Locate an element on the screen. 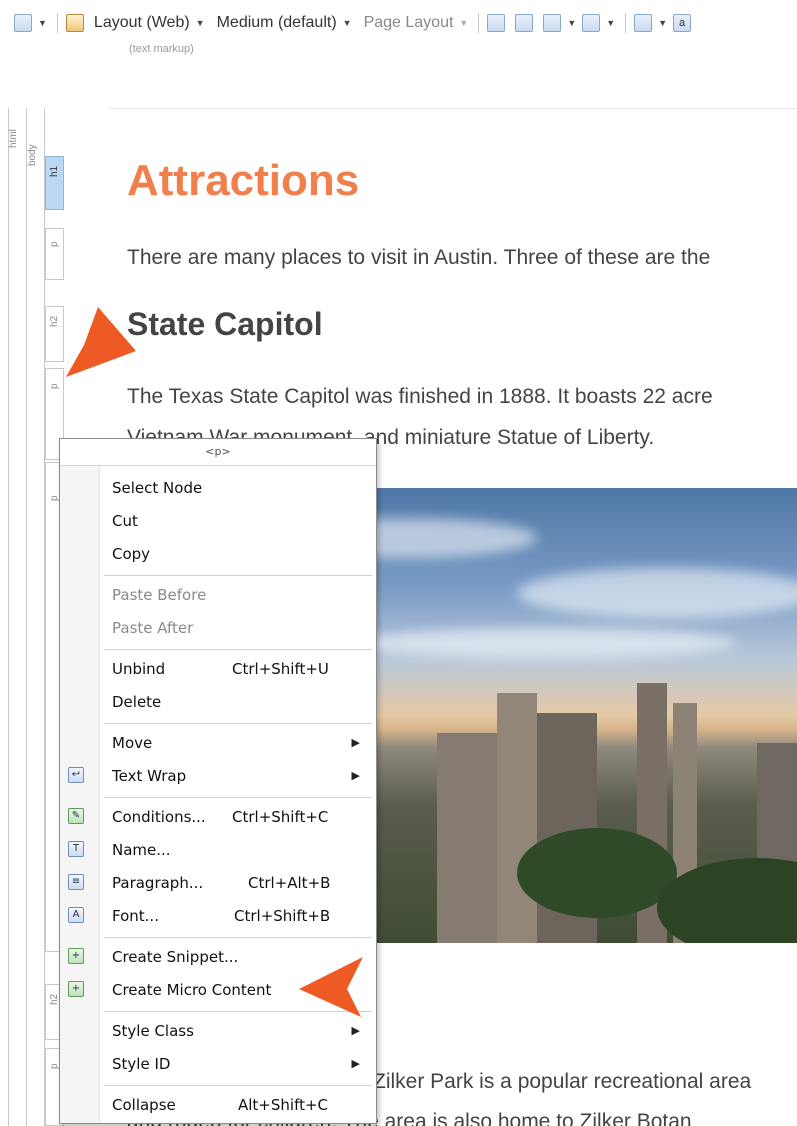 The width and height of the screenshot is (797, 1126). page-layout-dropdown: Page Layout is located at coordinates (409, 23).